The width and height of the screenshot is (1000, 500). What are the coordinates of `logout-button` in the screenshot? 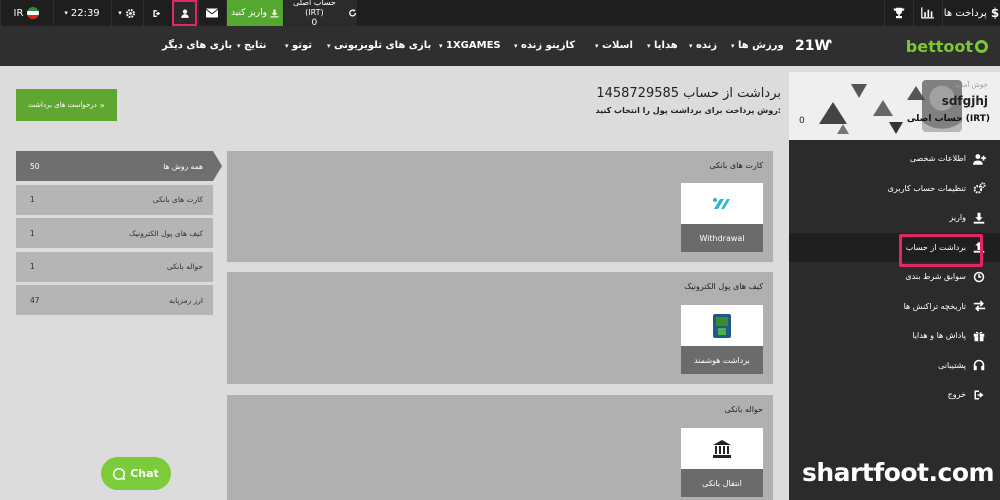 It's located at (157, 13).